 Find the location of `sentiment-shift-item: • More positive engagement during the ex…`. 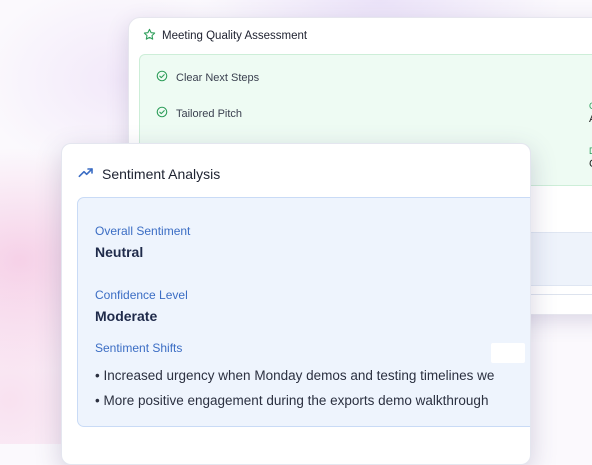

sentiment-shift-item: • More positive engagement during the ex… is located at coordinates (292, 400).